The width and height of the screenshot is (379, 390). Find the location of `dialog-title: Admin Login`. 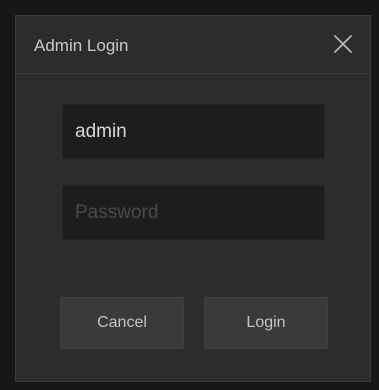

dialog-title: Admin Login is located at coordinates (81, 45).